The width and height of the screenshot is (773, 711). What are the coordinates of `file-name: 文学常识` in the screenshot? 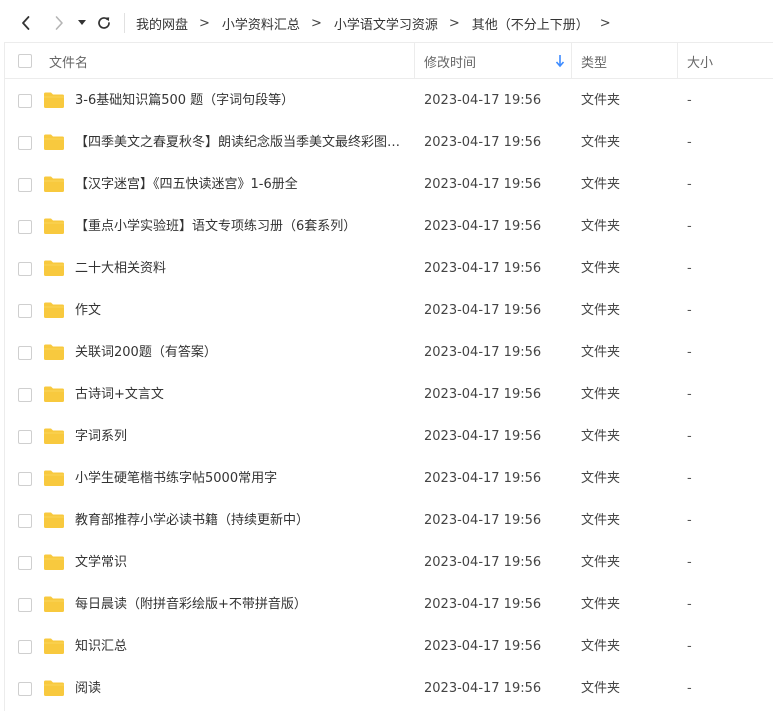 It's located at (241, 563).